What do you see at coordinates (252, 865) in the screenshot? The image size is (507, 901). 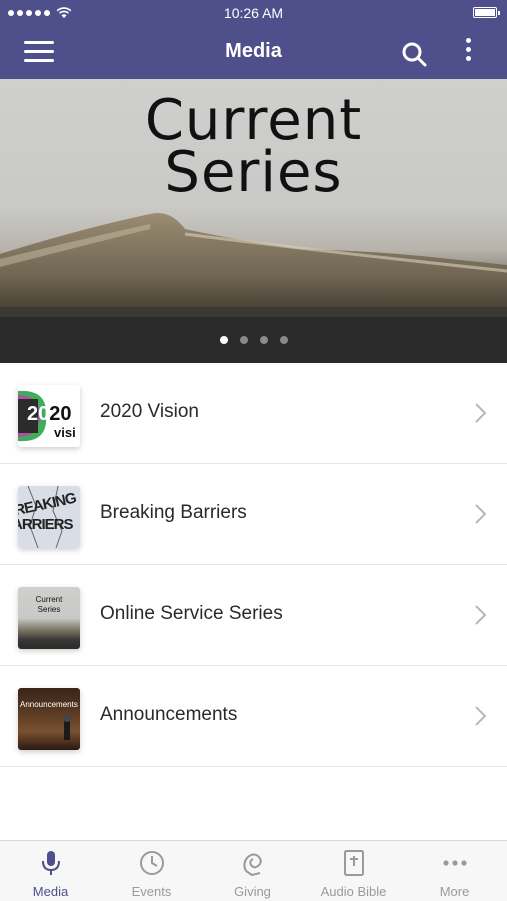 I see `giving-icon` at bounding box center [252, 865].